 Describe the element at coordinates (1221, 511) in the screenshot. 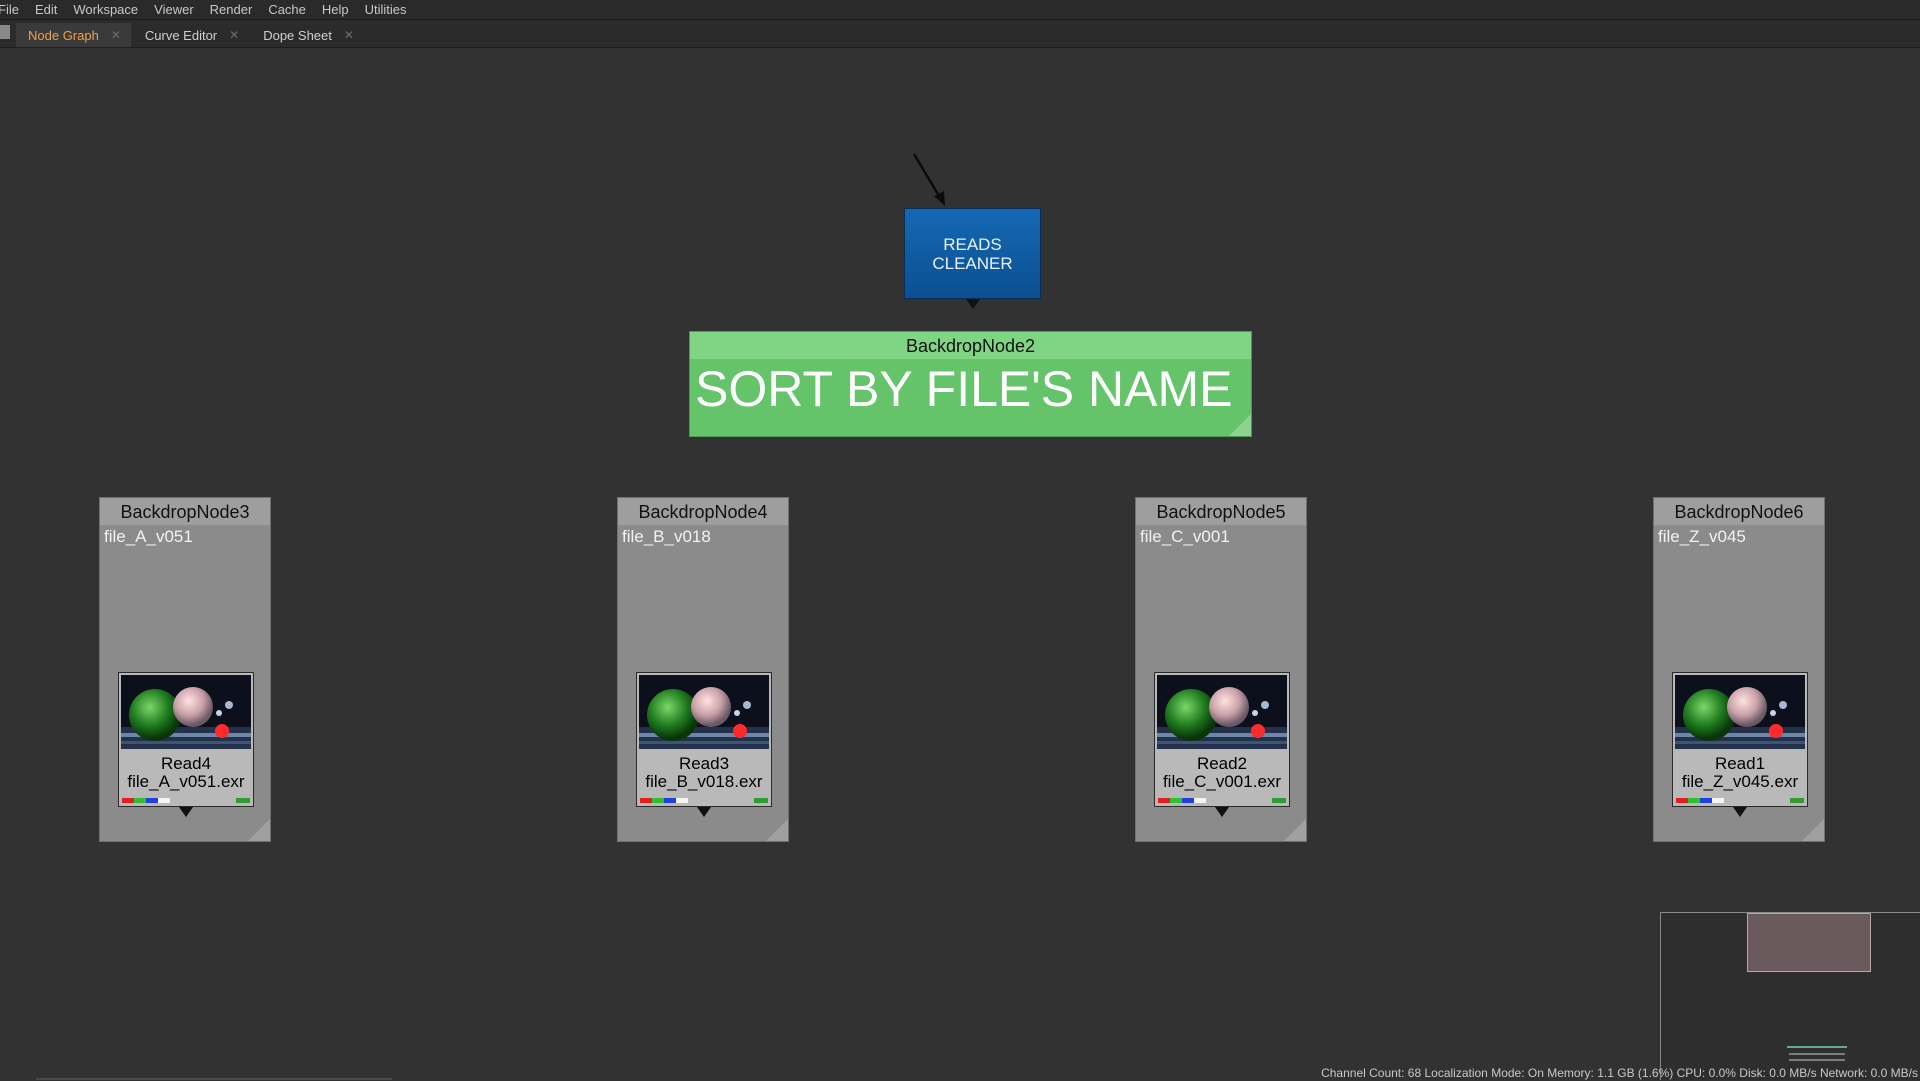

I see `backdrop-title: BackdropNode5` at that location.